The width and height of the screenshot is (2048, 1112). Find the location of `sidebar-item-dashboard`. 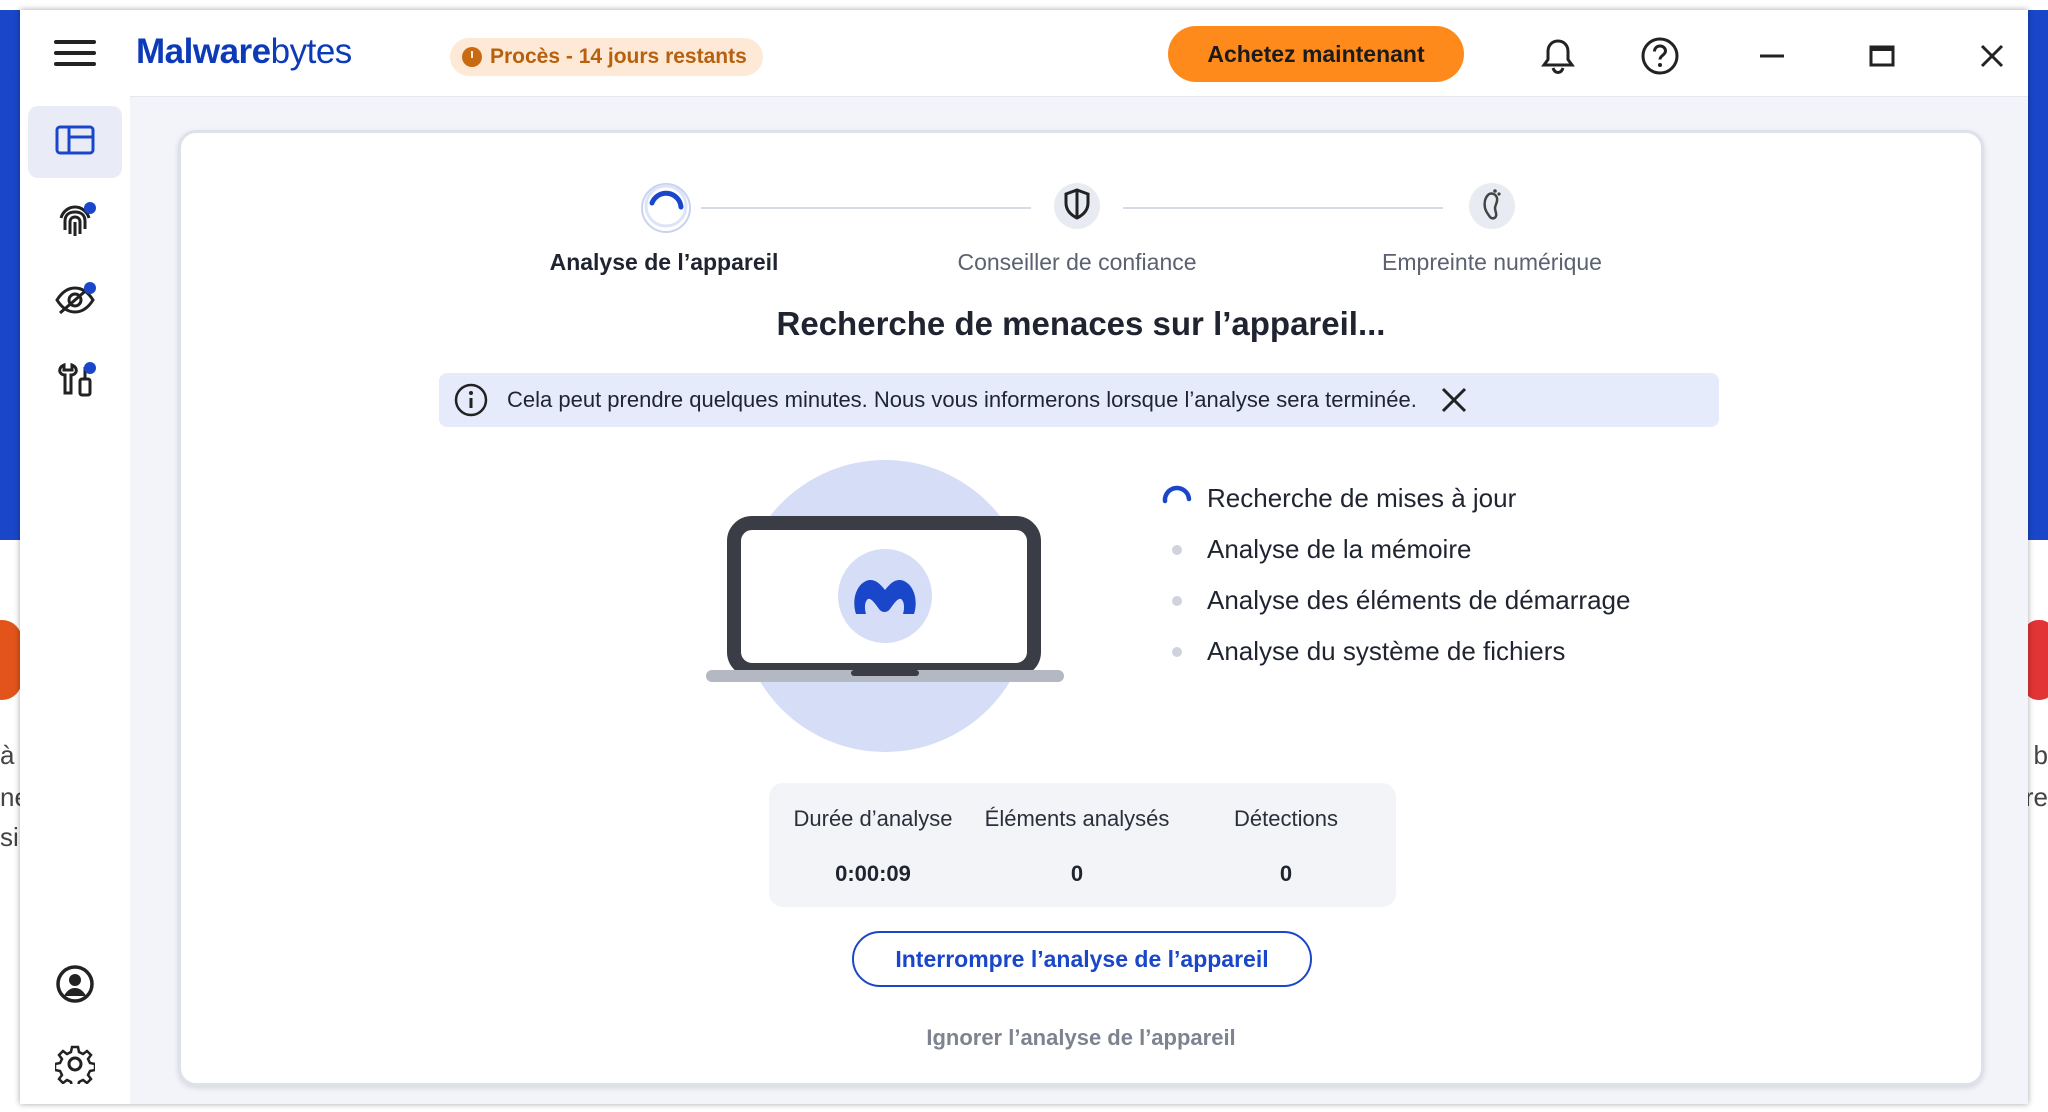

sidebar-item-dashboard is located at coordinates (75, 142).